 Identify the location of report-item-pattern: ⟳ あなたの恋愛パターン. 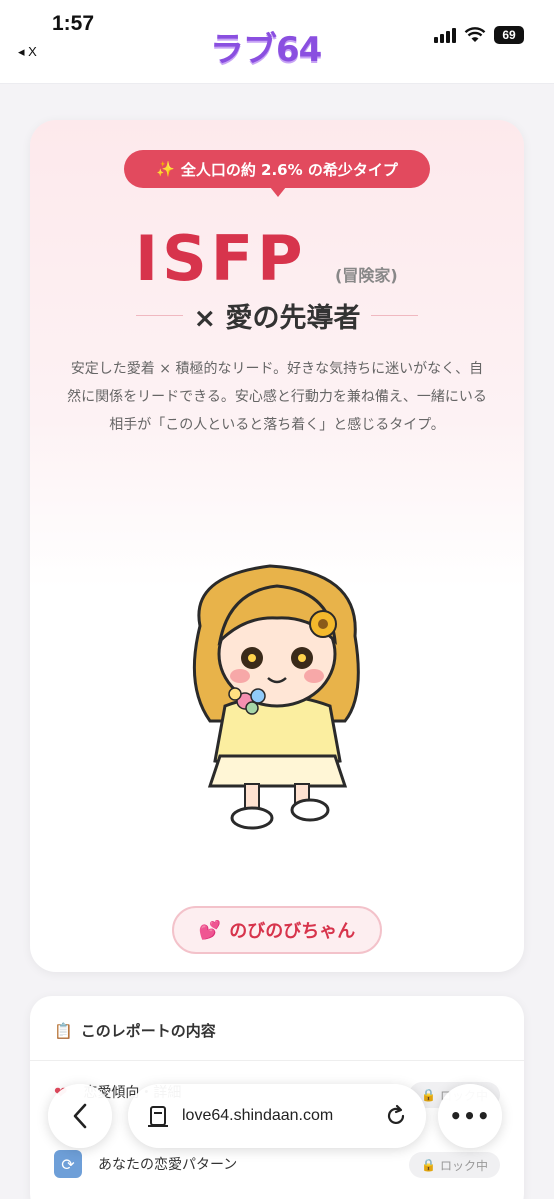
(145, 1164).